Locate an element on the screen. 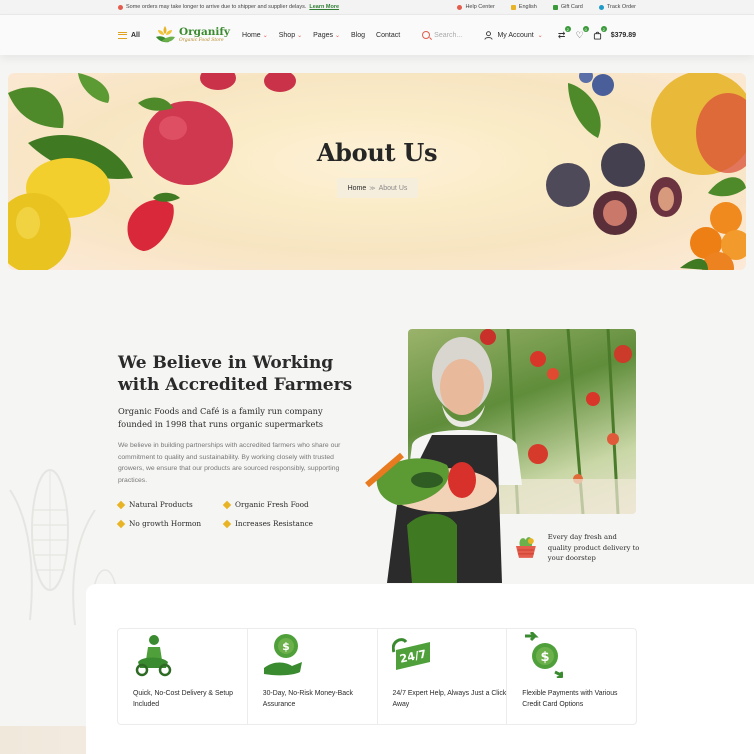 The width and height of the screenshot is (754, 754). compare-button: ⇄ 2 is located at coordinates (564, 33).